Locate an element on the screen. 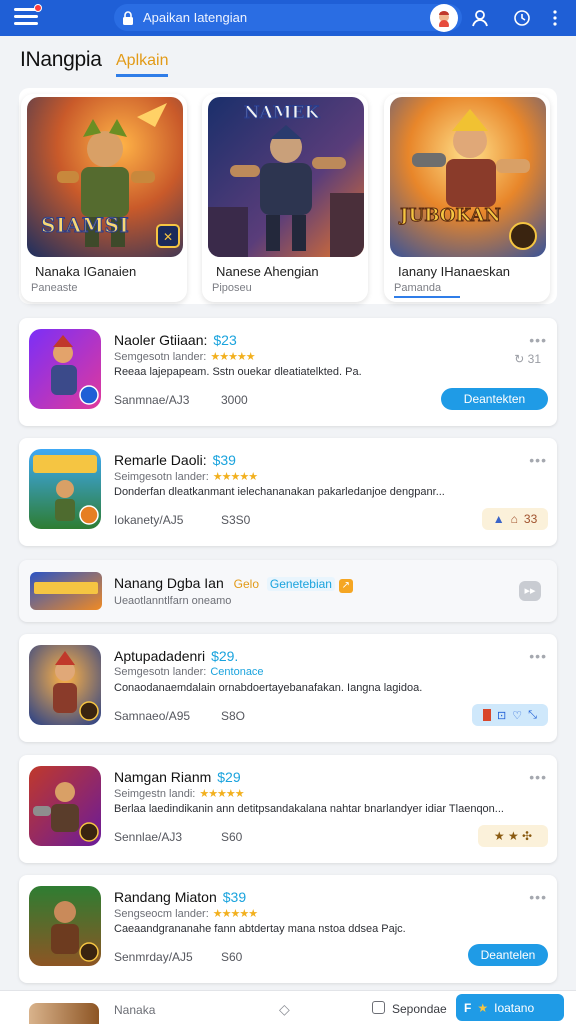 This screenshot has height=1024, width=576. app-subtitle: Semgesotn lander: ★★★★★ is located at coordinates (185, 357).